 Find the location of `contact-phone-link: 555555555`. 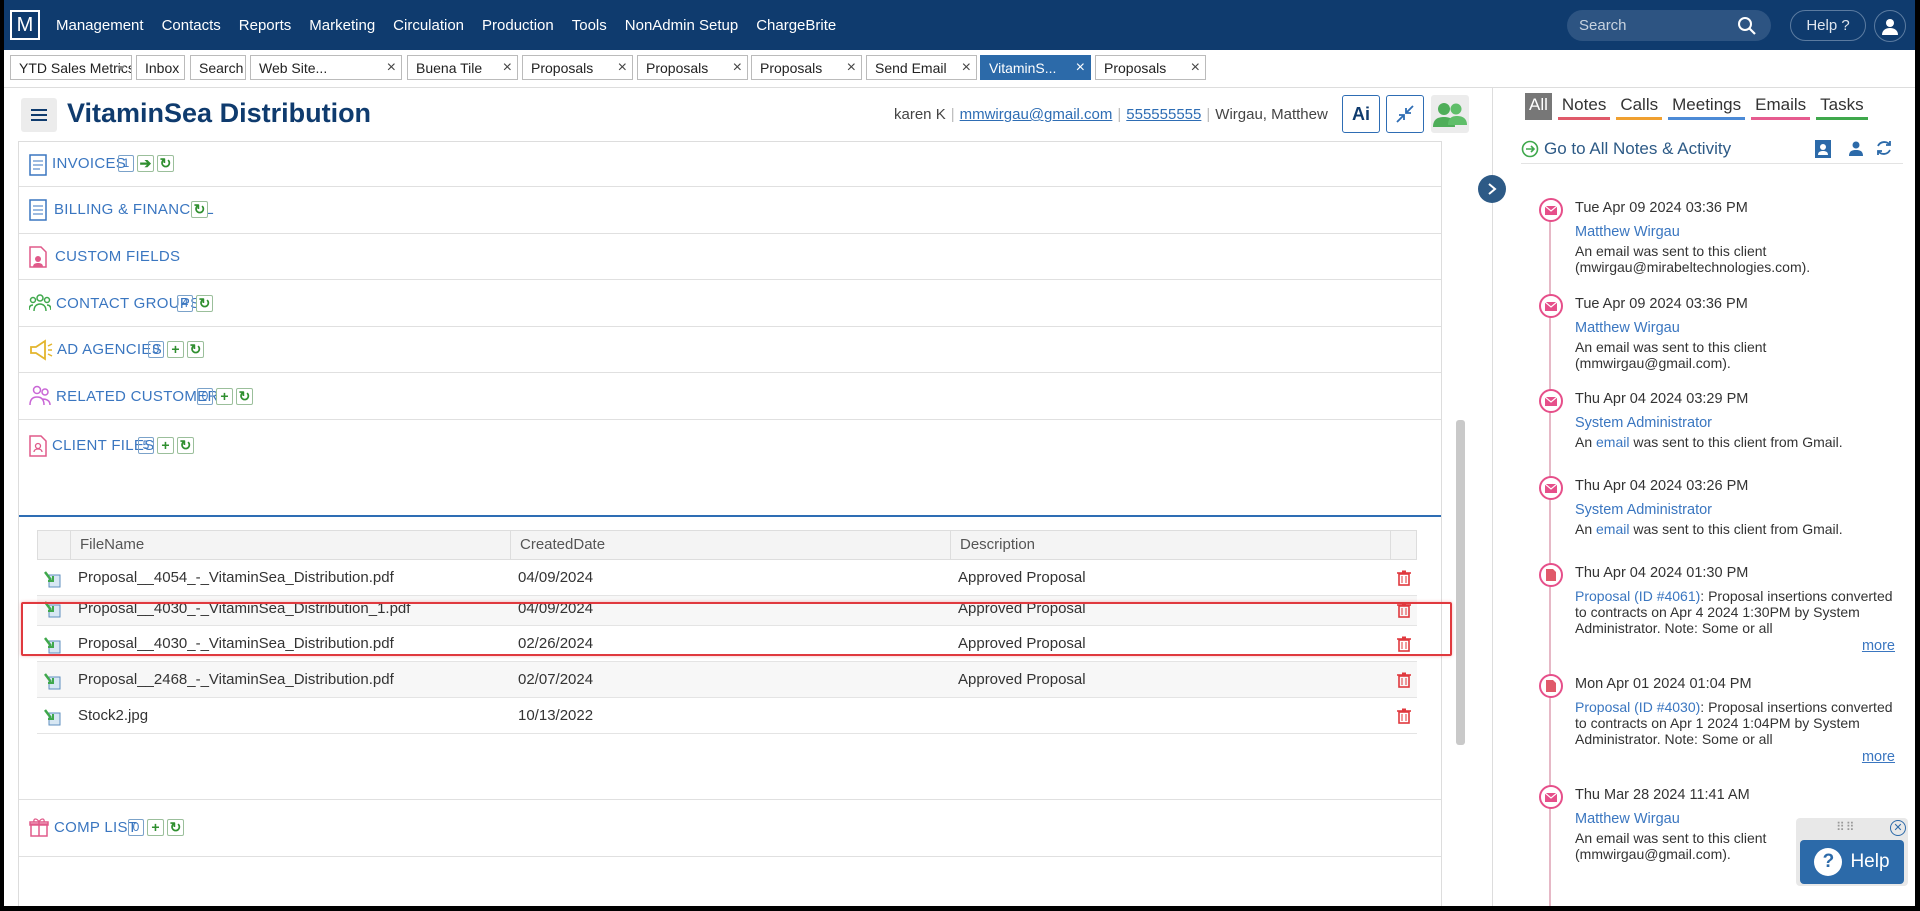

contact-phone-link: 555555555 is located at coordinates (1163, 114).